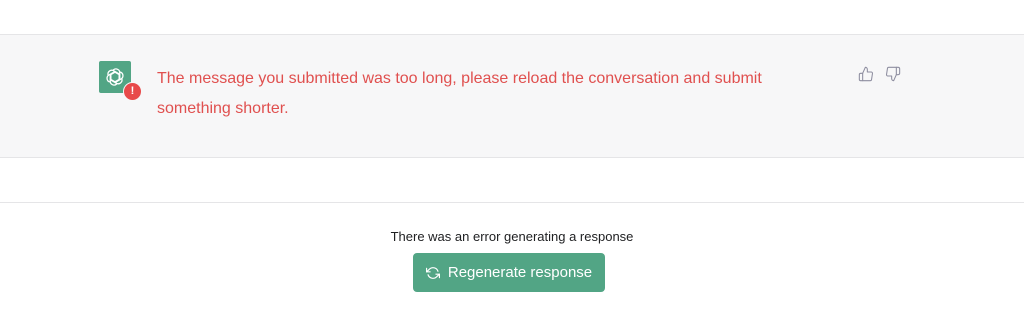 The image size is (1024, 310). I want to click on regenerate-response-button: Regenerate response, so click(509, 272).